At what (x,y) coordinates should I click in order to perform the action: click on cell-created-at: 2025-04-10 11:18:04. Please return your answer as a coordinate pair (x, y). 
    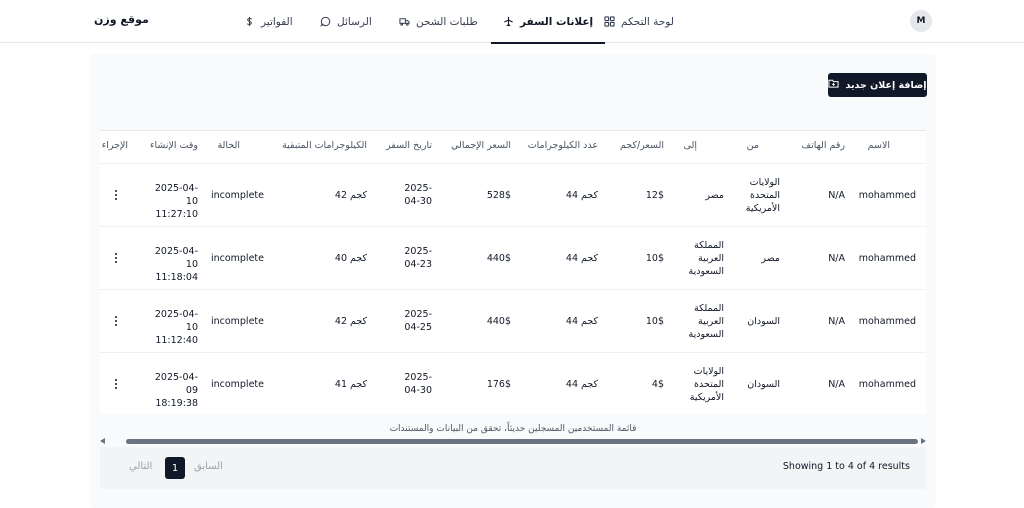
    Looking at the image, I should click on (176, 264).